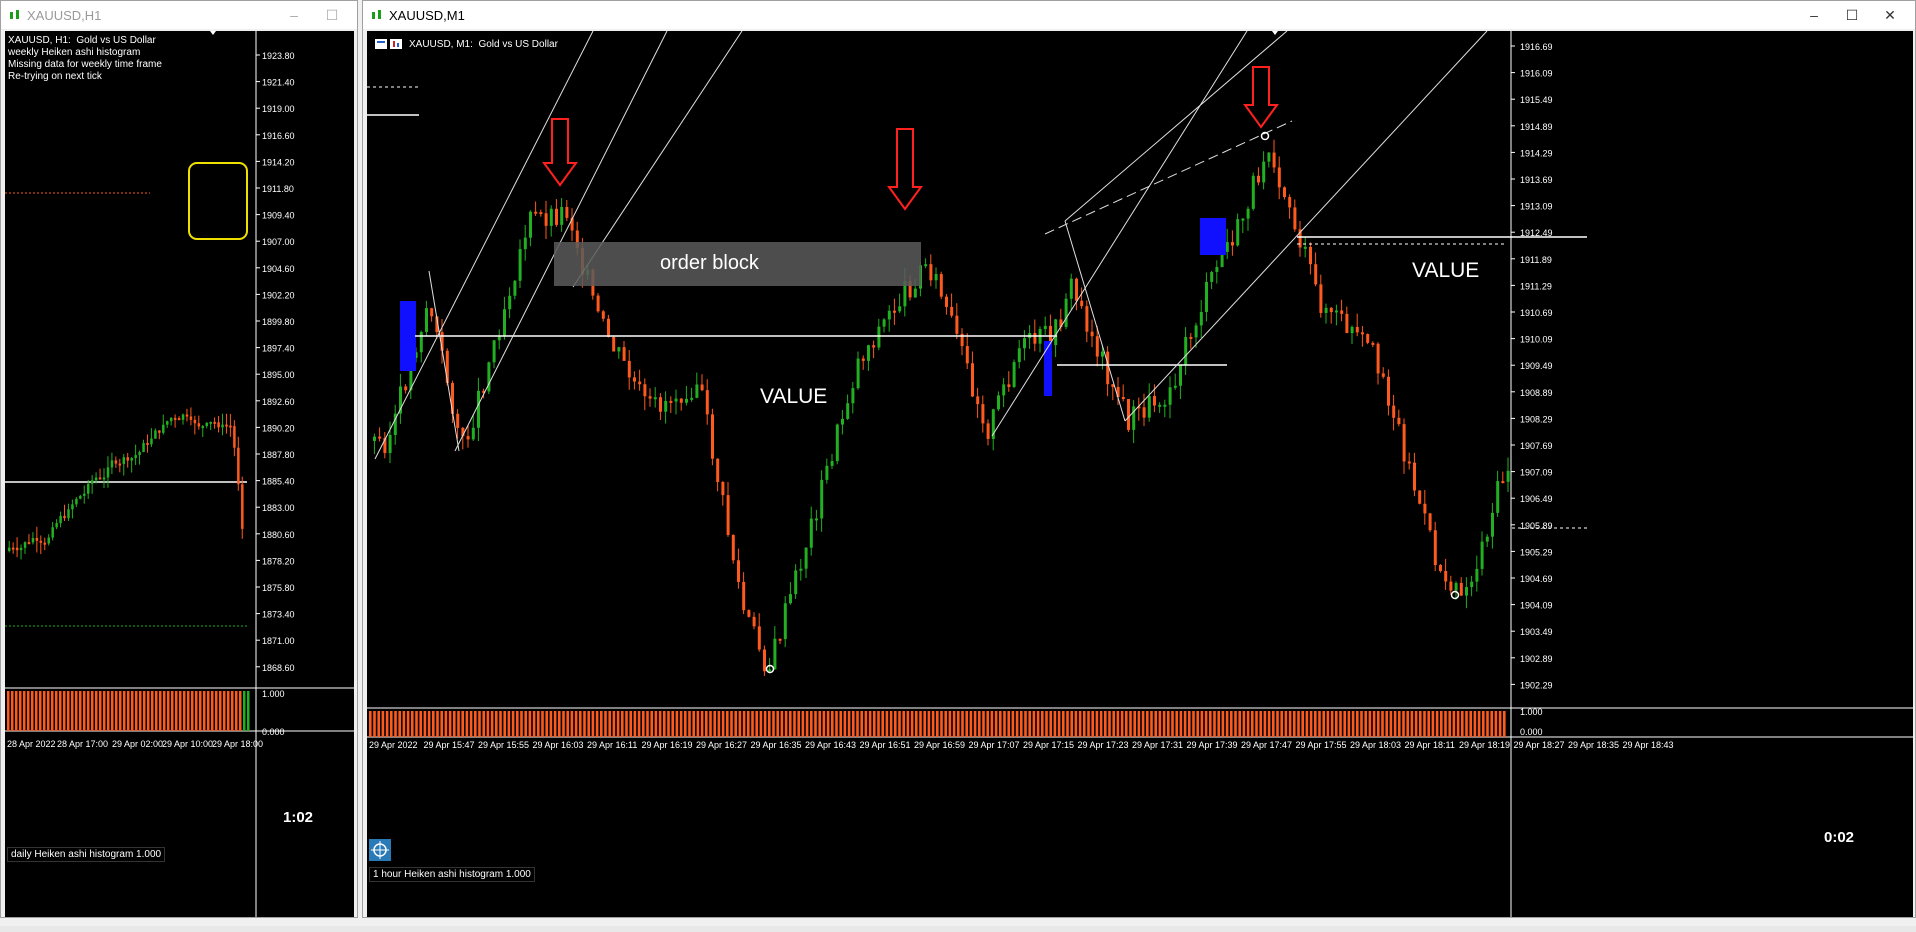  Describe the element at coordinates (994, 745) in the screenshot. I see `right-time-label: 29 Apr 17:07` at that location.